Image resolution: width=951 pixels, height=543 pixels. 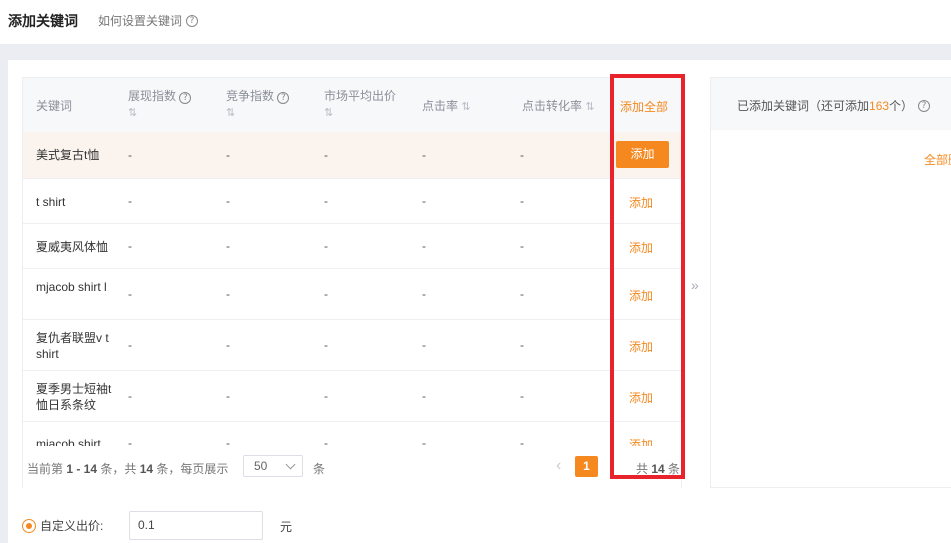 I want to click on column-avg-price: 市场平均出价 ⇅, so click(x=360, y=104).